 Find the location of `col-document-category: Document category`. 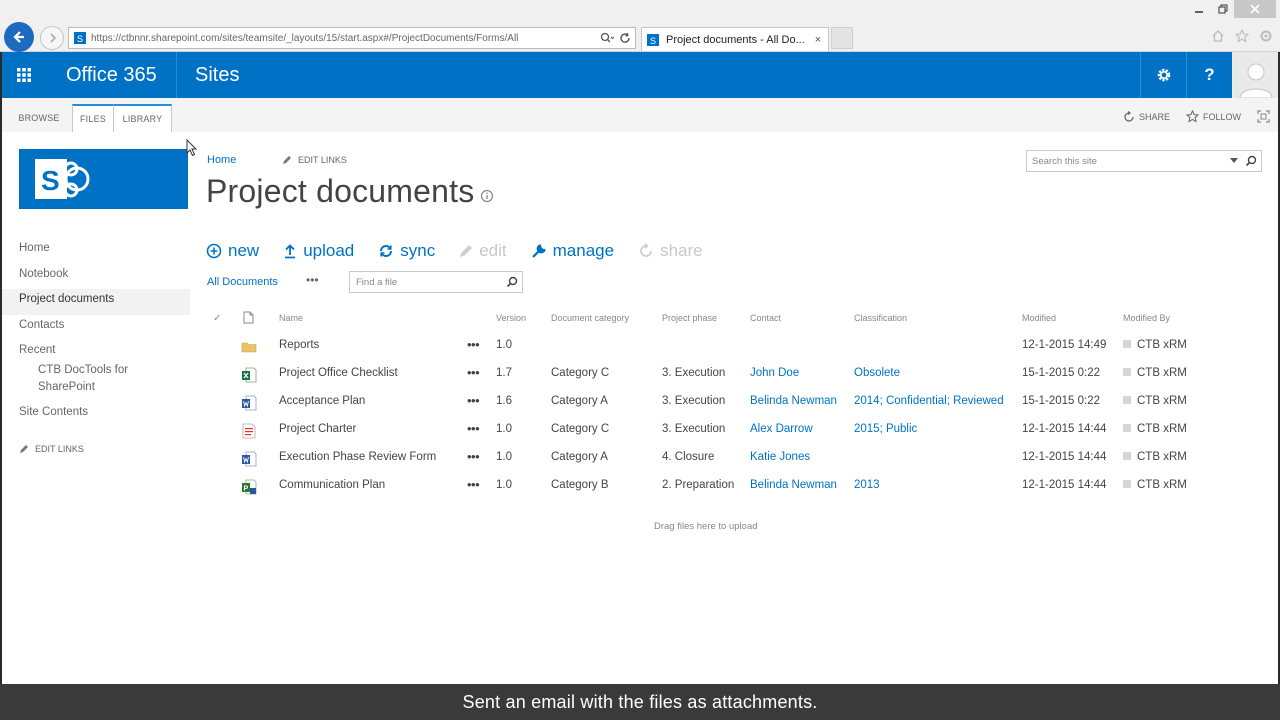

col-document-category: Document category is located at coordinates (590, 318).